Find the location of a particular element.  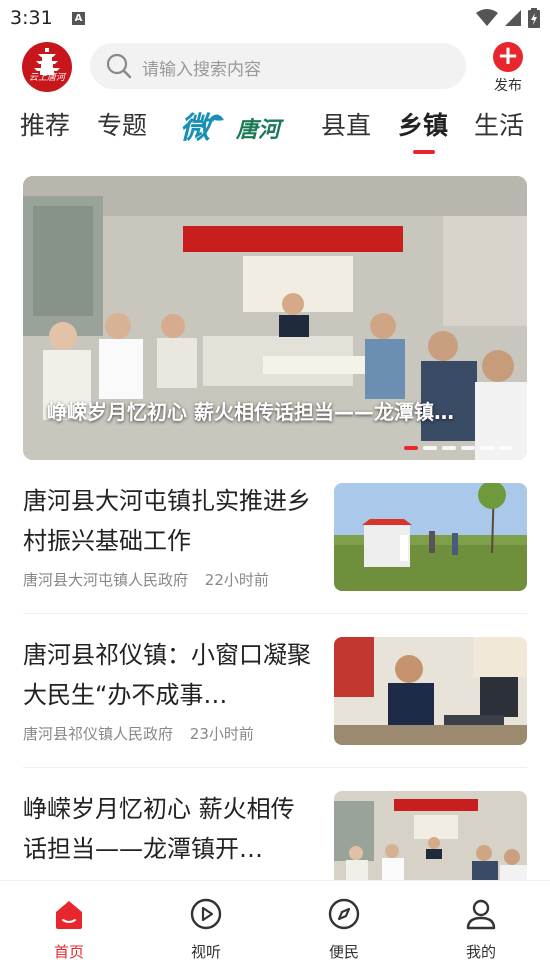

pagoda-icon is located at coordinates (47, 61).